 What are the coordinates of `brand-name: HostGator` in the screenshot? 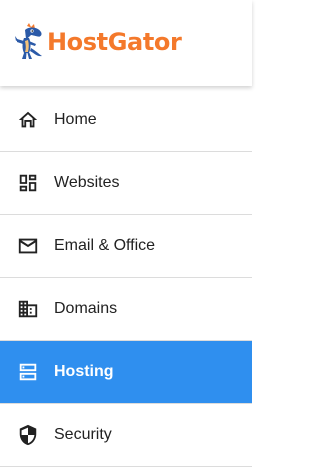 It's located at (114, 42).